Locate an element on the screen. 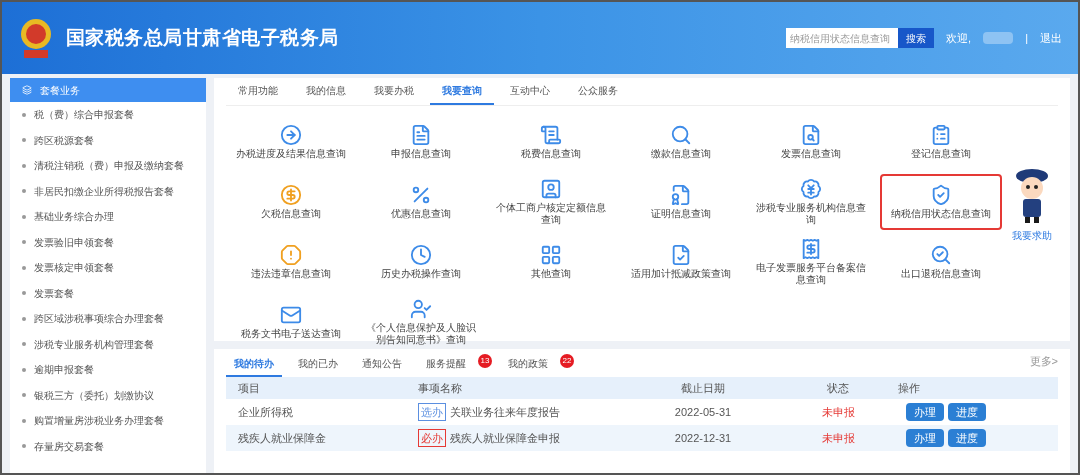 The width and height of the screenshot is (1080, 475). sidebar-item: 税（费）综合申报套餐 is located at coordinates (108, 115).